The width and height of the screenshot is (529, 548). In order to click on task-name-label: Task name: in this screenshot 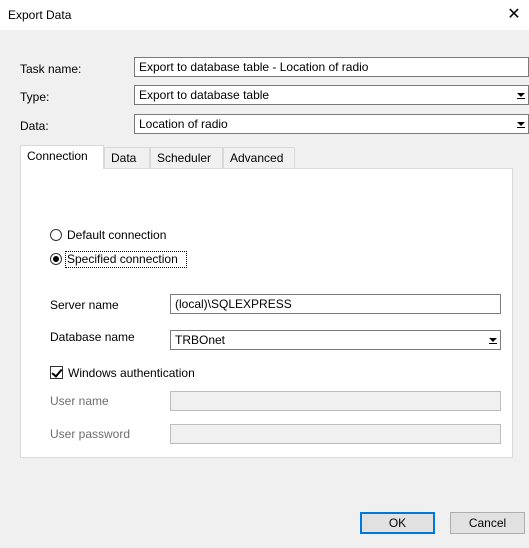, I will do `click(51, 69)`.